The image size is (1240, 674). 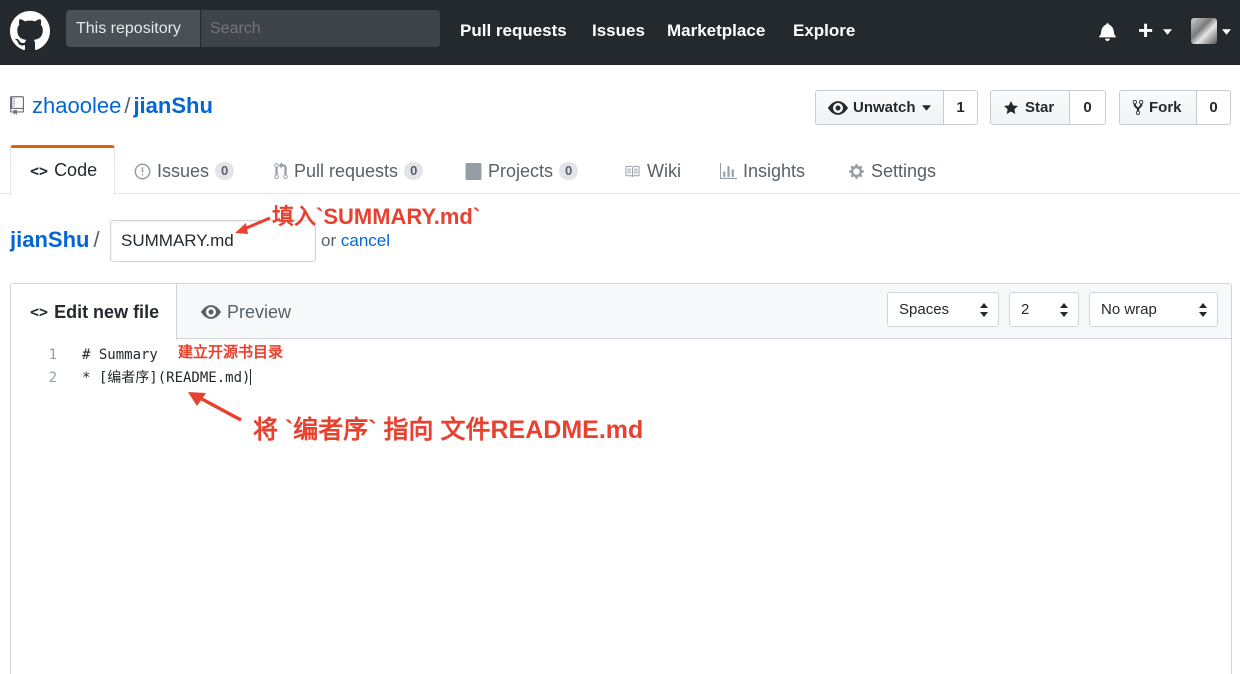 What do you see at coordinates (1167, 32) in the screenshot?
I see `chevron-down-icon` at bounding box center [1167, 32].